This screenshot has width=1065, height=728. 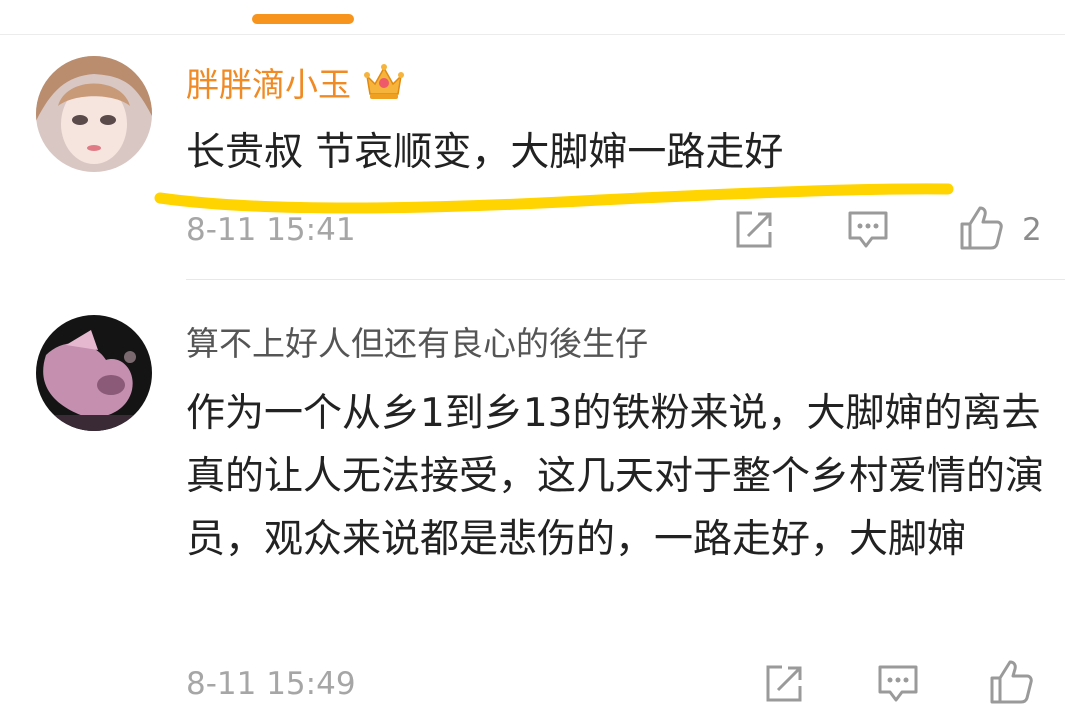 What do you see at coordinates (303, 19) in the screenshot?
I see `active-tab-indicator` at bounding box center [303, 19].